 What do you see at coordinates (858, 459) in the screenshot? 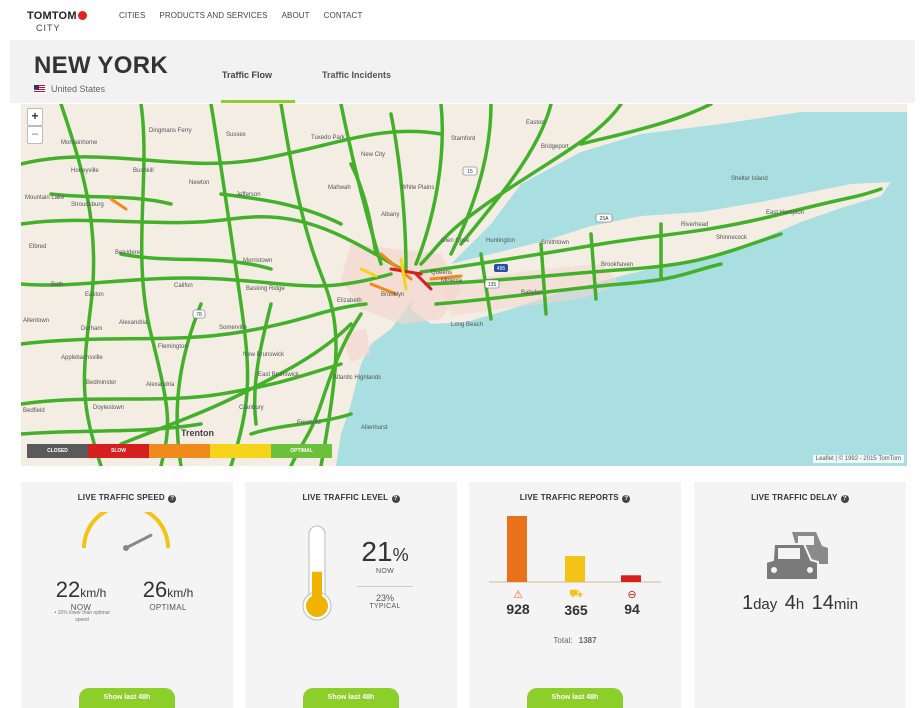
I see `map-attribution: Leaflet | © 1992 - 2015 TomTom` at bounding box center [858, 459].